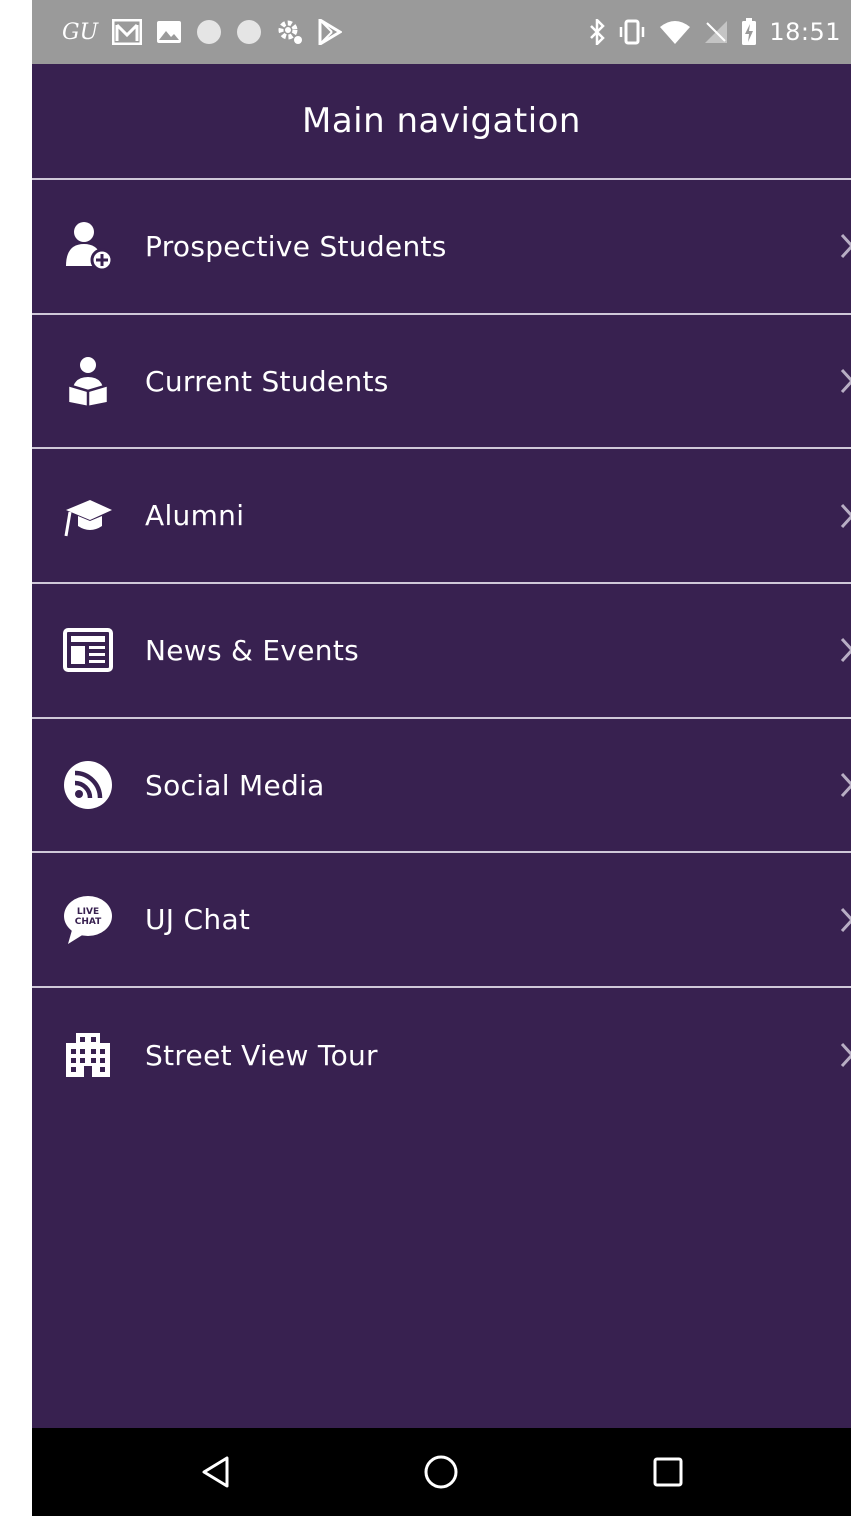  Describe the element at coordinates (441, 517) in the screenshot. I see `nav-item-alumni: Alumni` at that location.